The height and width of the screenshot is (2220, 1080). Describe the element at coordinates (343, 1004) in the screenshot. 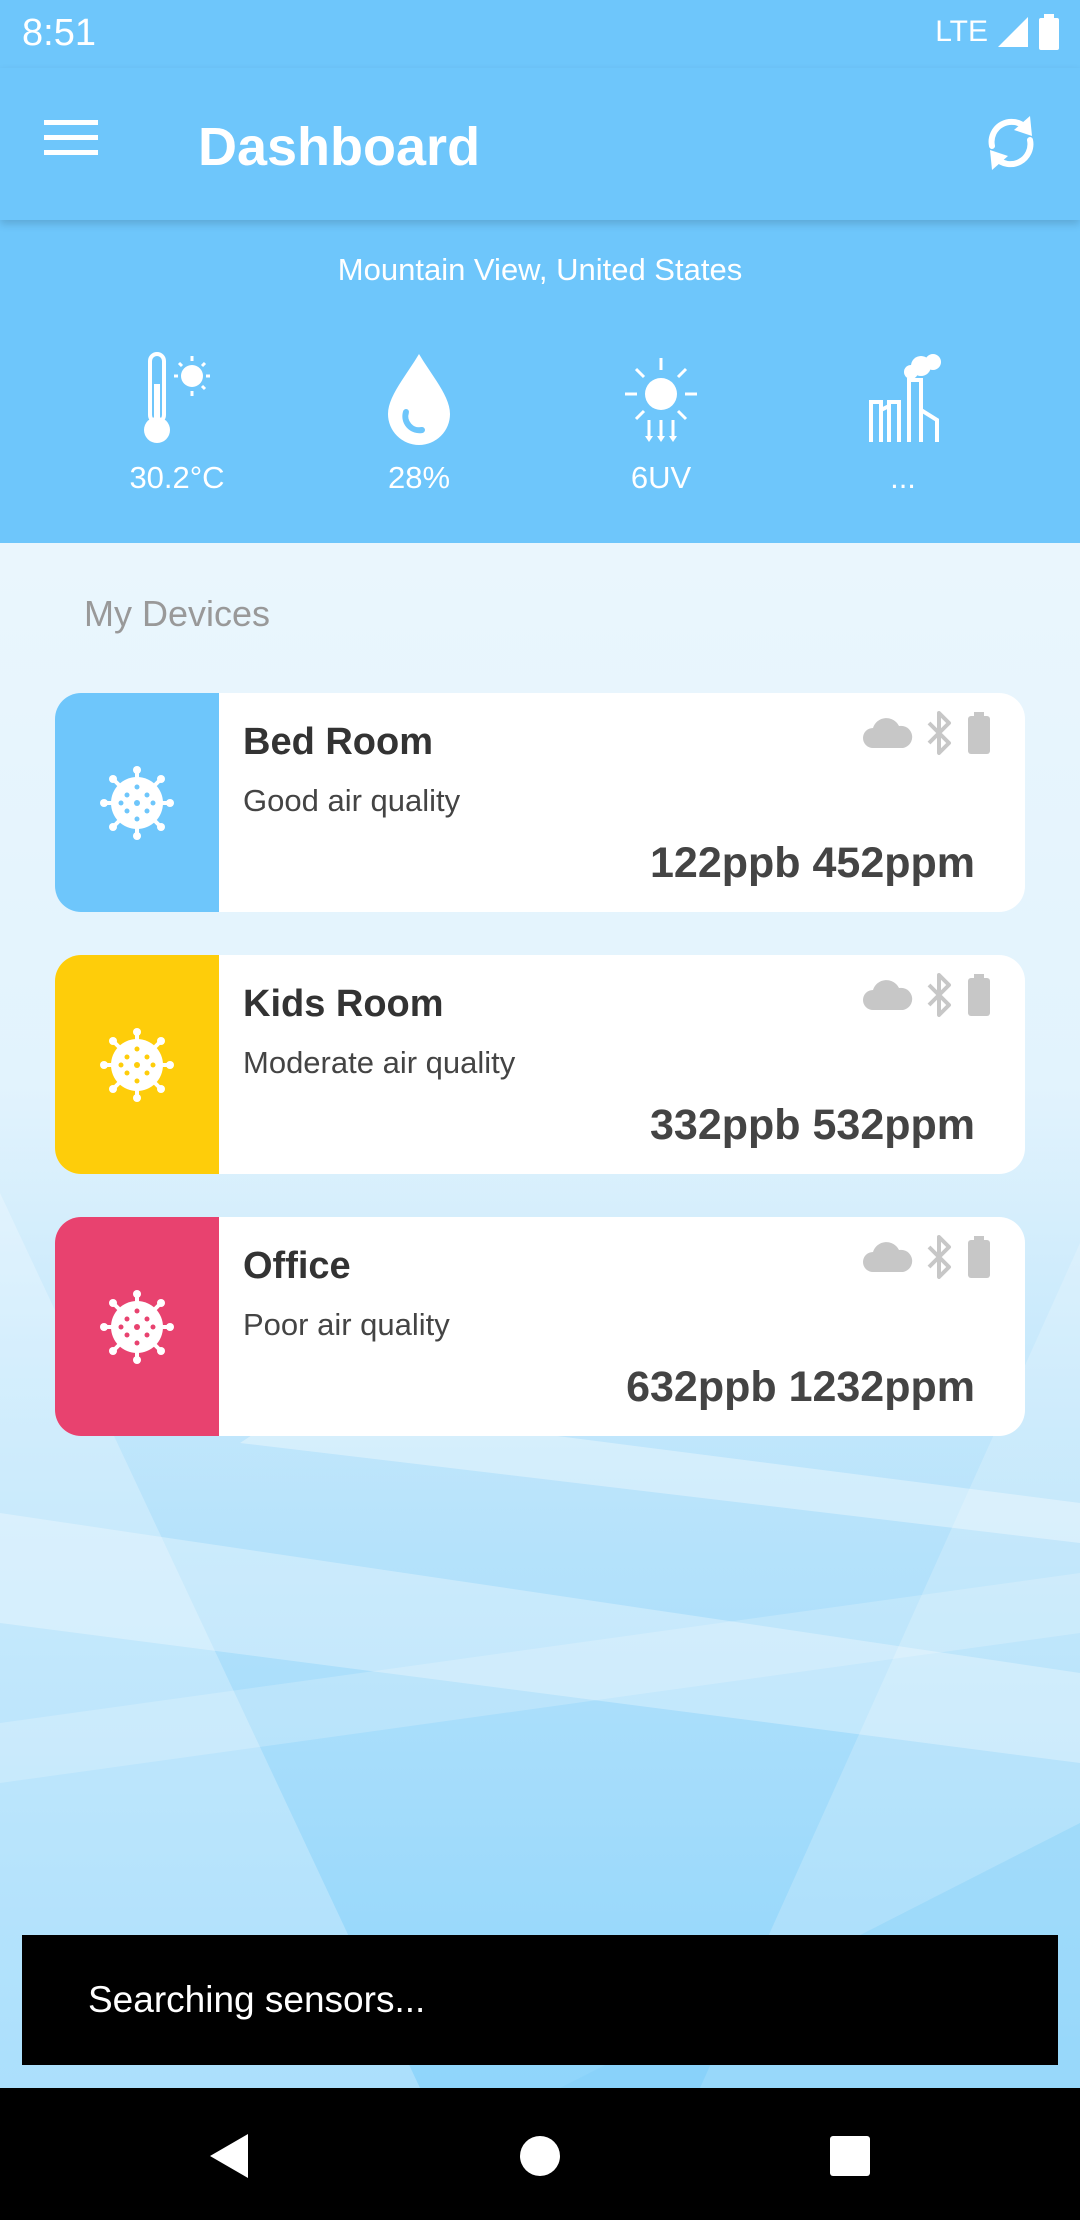

I see `device-name: Kids Room` at that location.